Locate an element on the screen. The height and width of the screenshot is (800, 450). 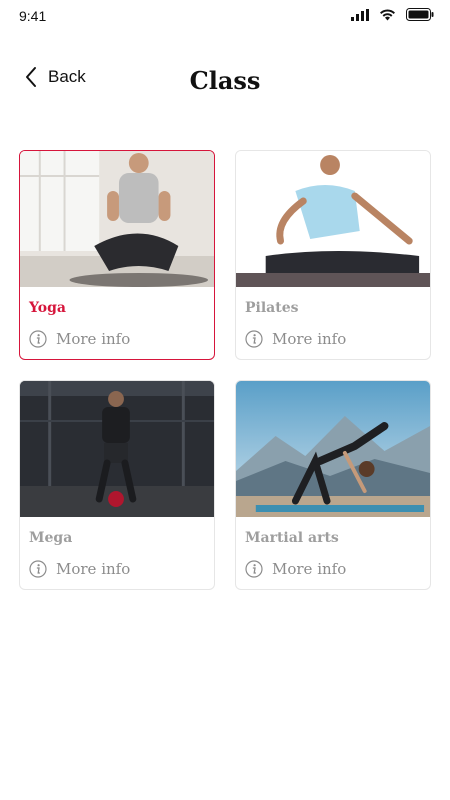
class-card-martial-arts: Martial arts More info is located at coordinates (333, 485).